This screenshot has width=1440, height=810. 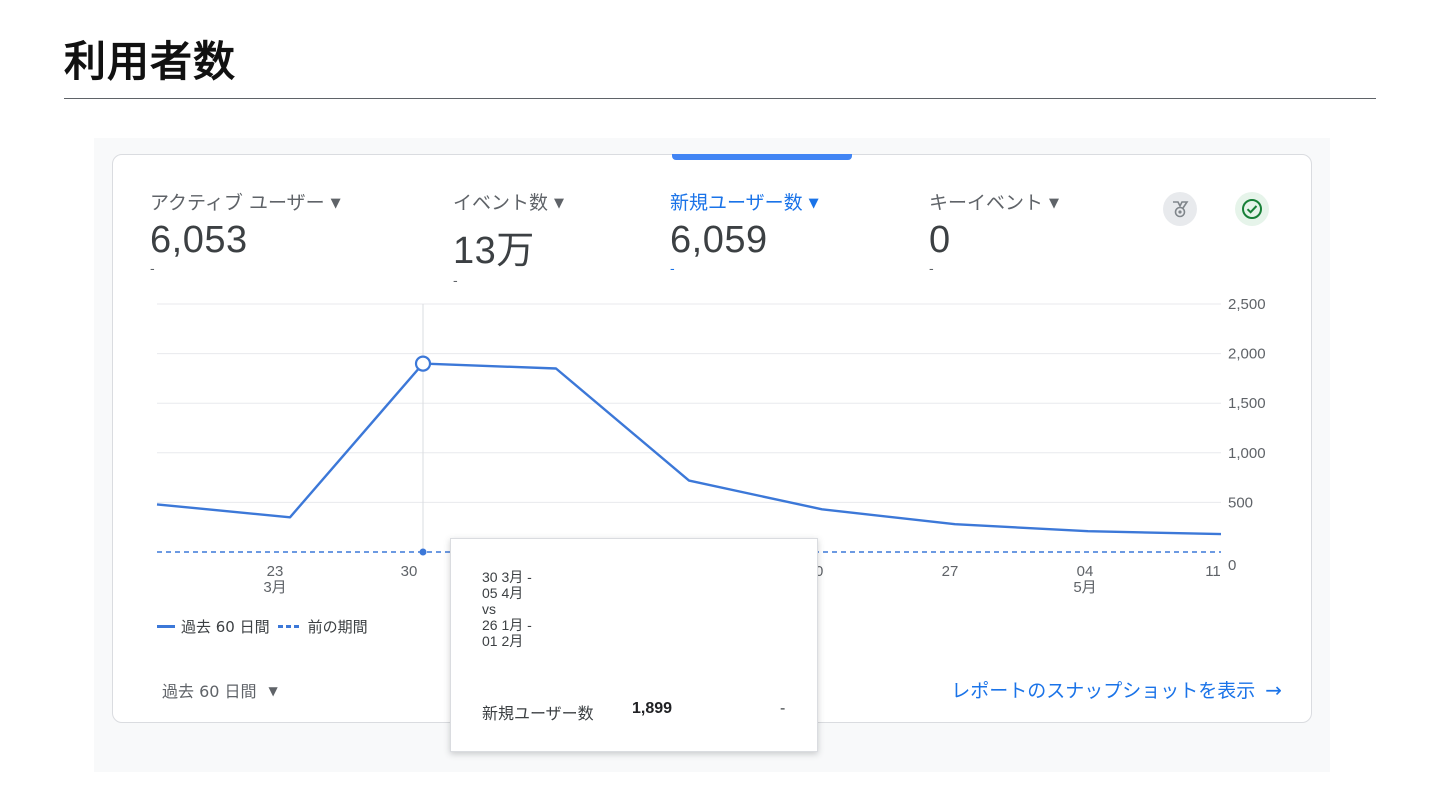 What do you see at coordinates (275, 571) in the screenshot?
I see `x-tick-label: 23` at bounding box center [275, 571].